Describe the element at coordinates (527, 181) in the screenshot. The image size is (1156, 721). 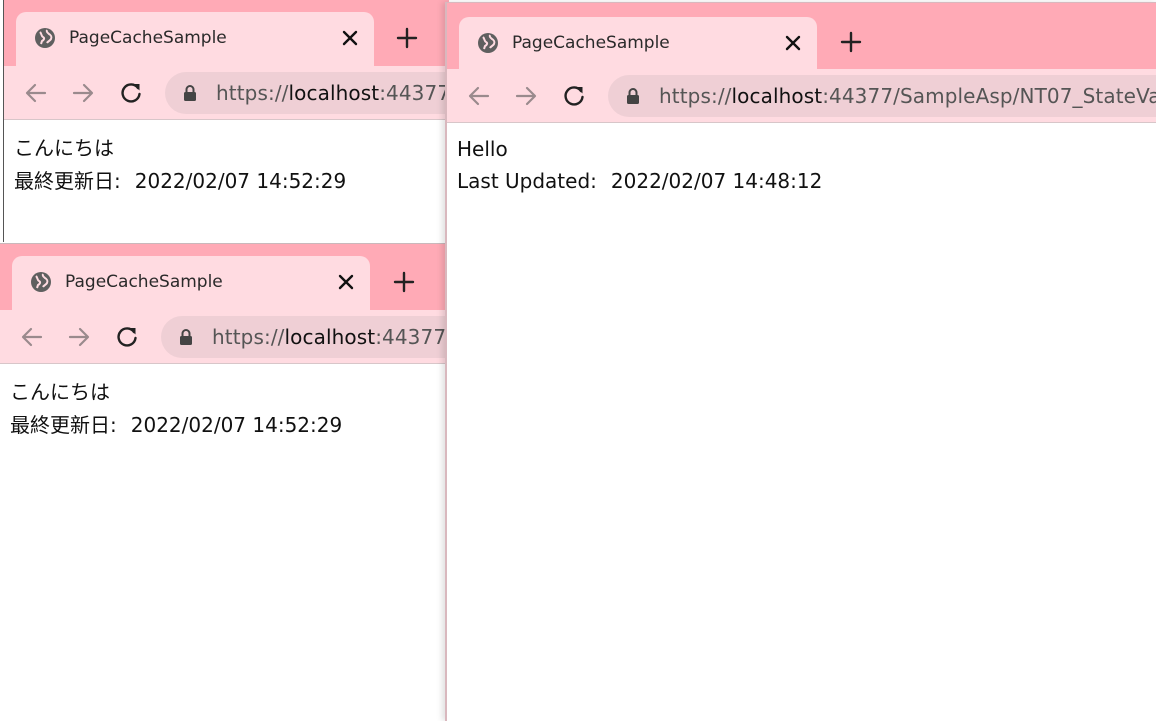
I see `last-updated-label: Last Updated:` at that location.